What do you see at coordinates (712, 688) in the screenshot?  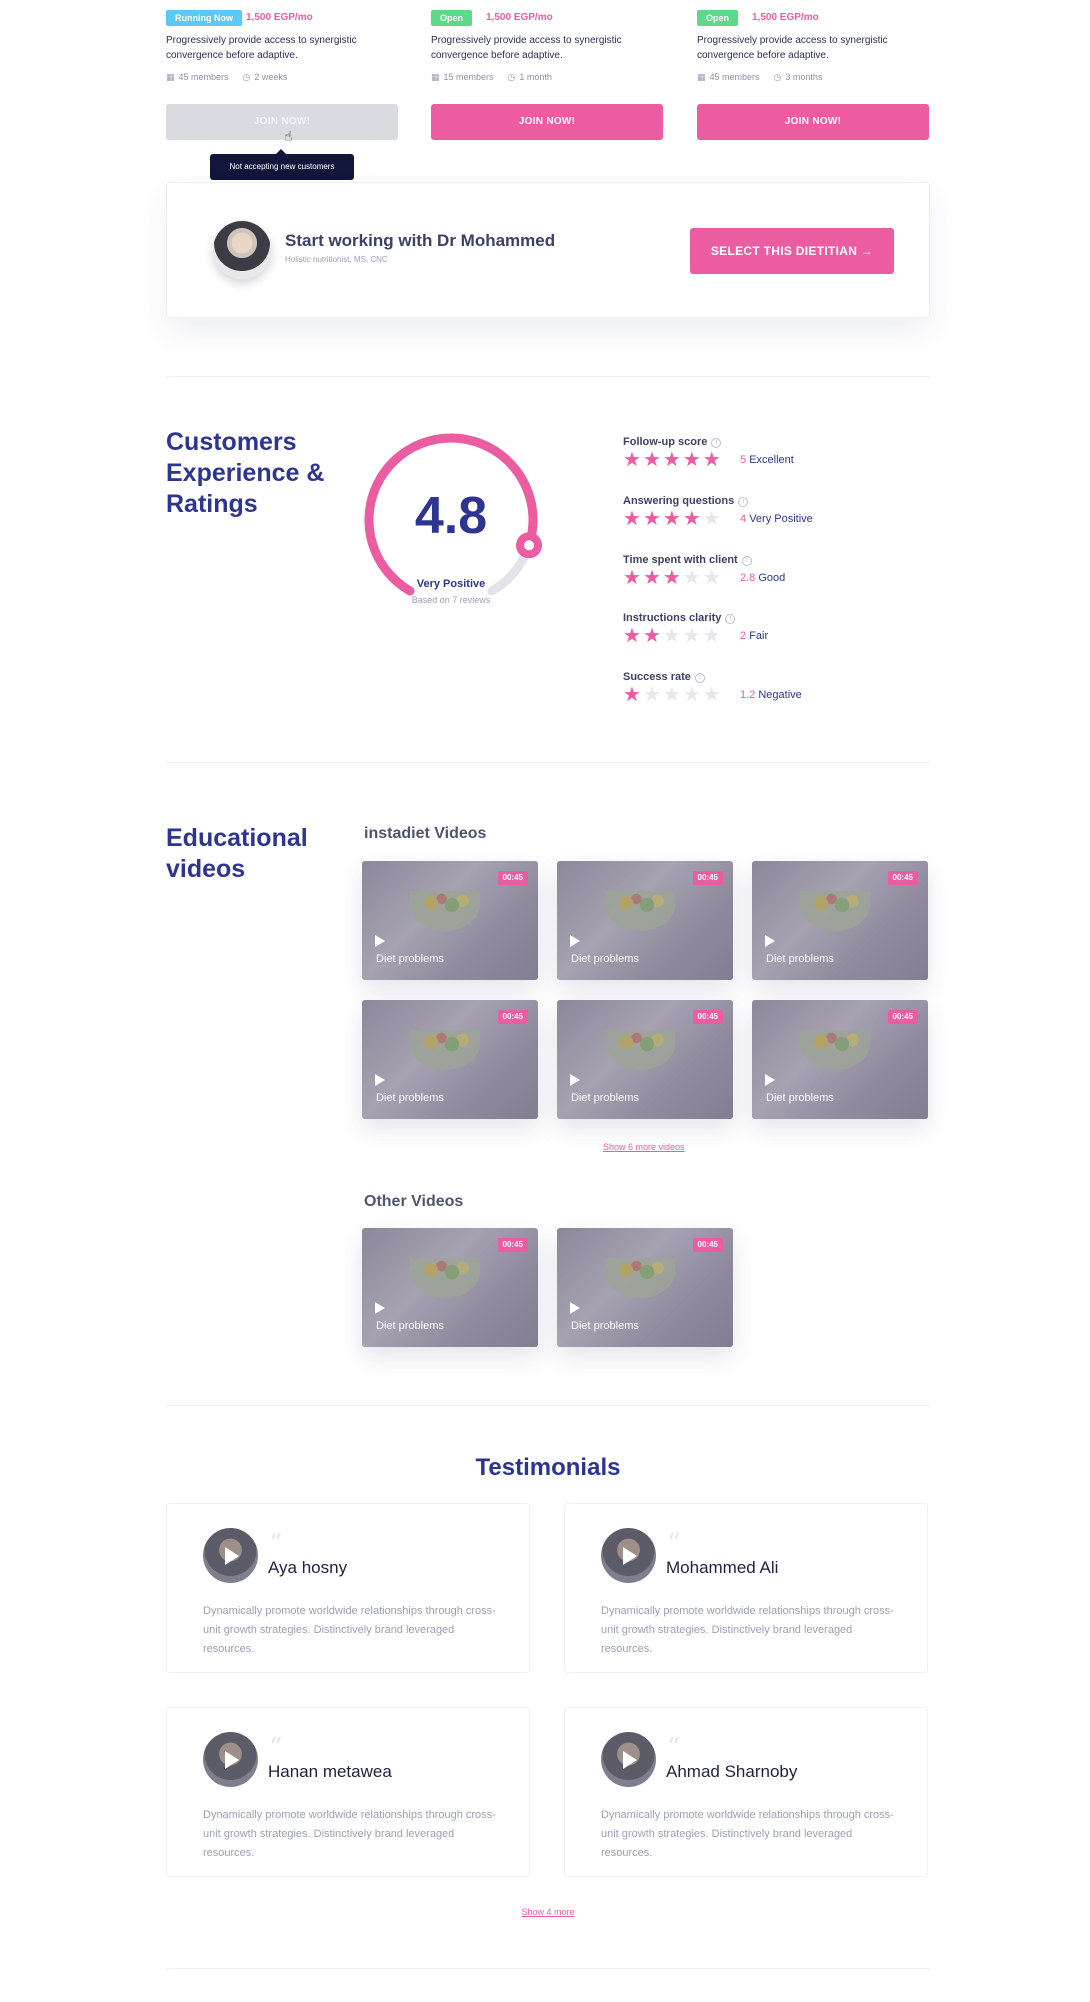 I see `rating-row: Success rate i ★ ★ ★ ★ ★ 1.2 Negative` at bounding box center [712, 688].